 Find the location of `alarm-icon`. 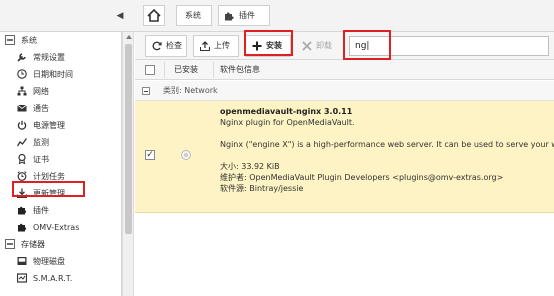

alarm-icon is located at coordinates (22, 176).